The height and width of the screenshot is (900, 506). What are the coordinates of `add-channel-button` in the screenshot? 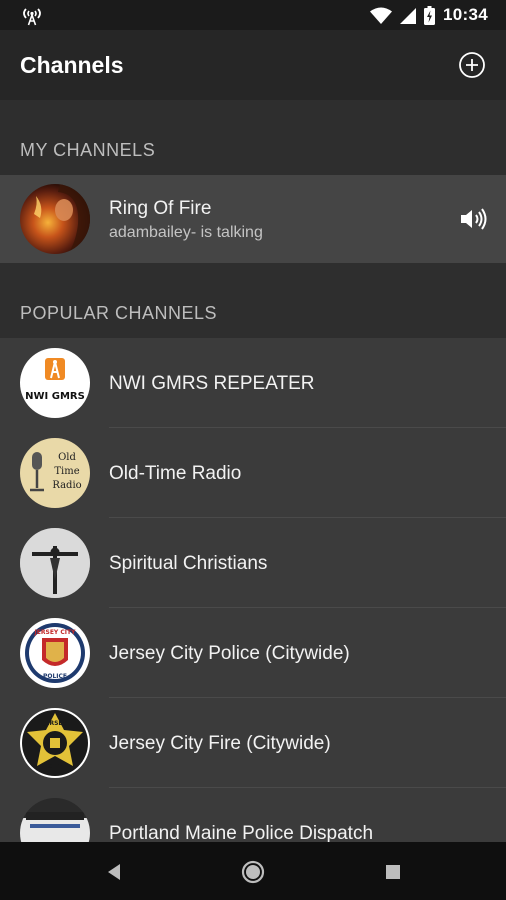 It's located at (472, 65).